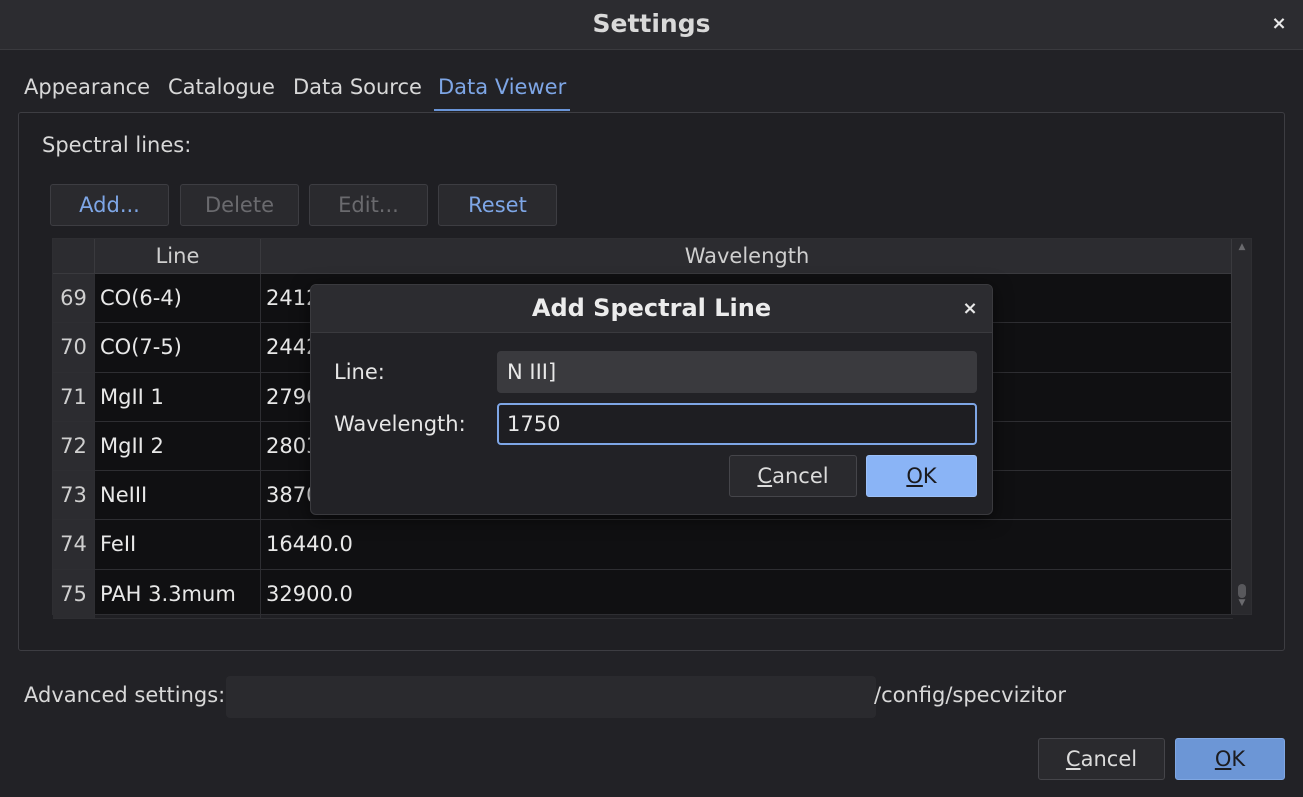 Image resolution: width=1303 pixels, height=797 pixels. What do you see at coordinates (765, 476) in the screenshot?
I see `dialog-cancel-mnemonic: C` at bounding box center [765, 476].